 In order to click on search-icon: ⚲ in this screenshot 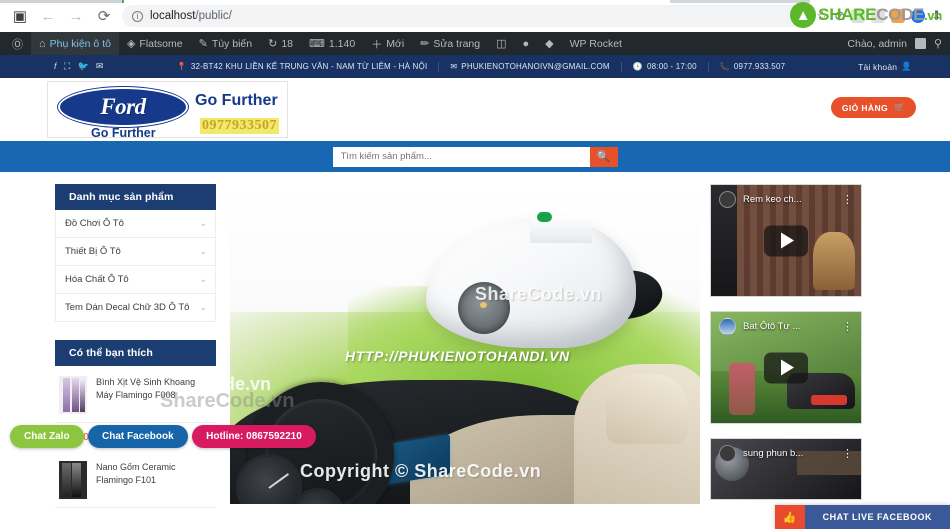, I will do `click(938, 43)`.